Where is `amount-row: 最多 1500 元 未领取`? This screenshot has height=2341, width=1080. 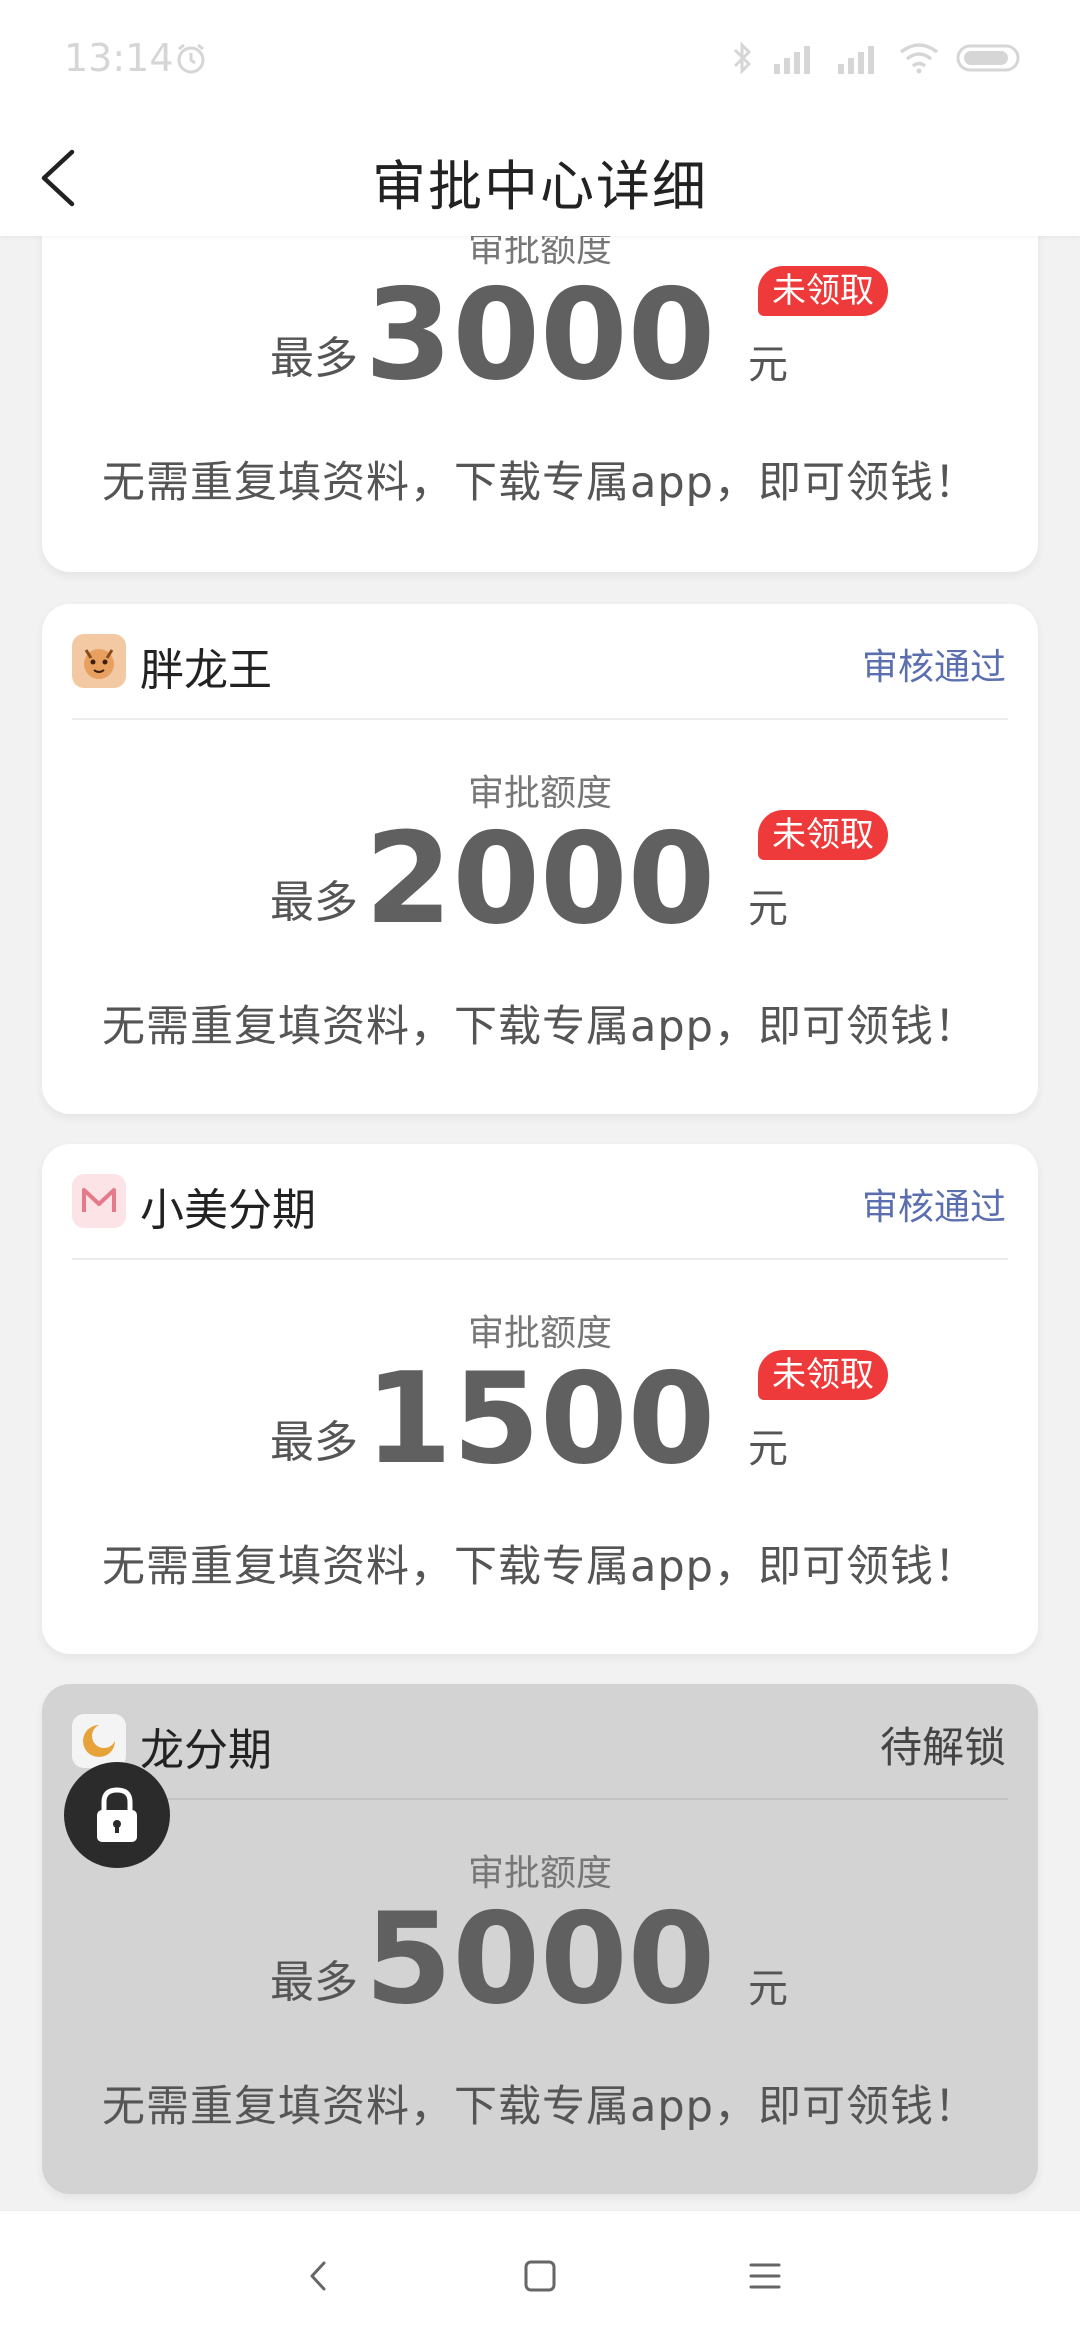 amount-row: 最多 1500 元 未领取 is located at coordinates (540, 1418).